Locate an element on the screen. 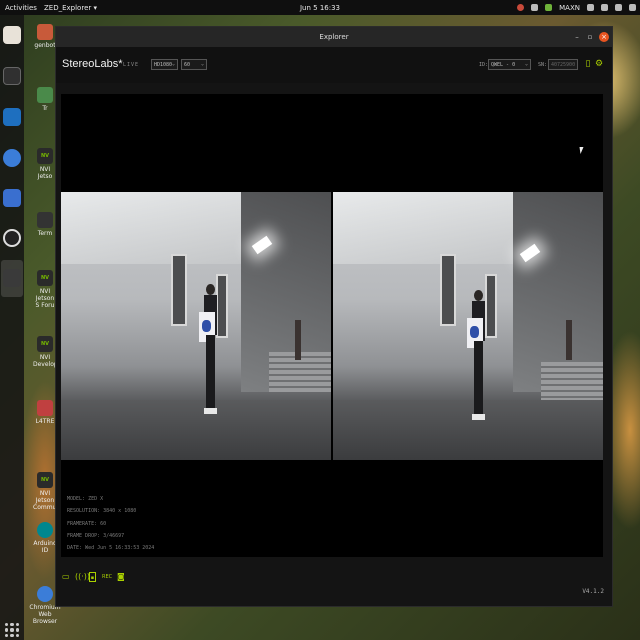 This screenshot has width=640, height=640. camera-id-select: QWEL - 0 ⌄ is located at coordinates (509, 64).